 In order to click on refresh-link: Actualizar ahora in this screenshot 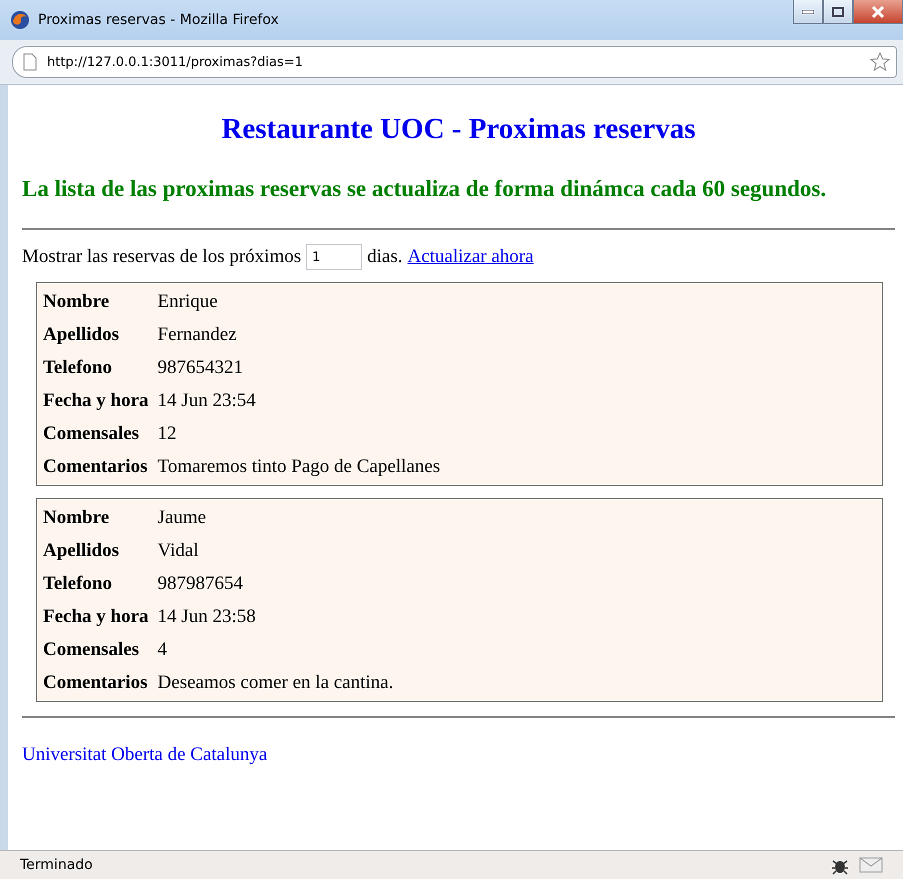, I will do `click(471, 257)`.